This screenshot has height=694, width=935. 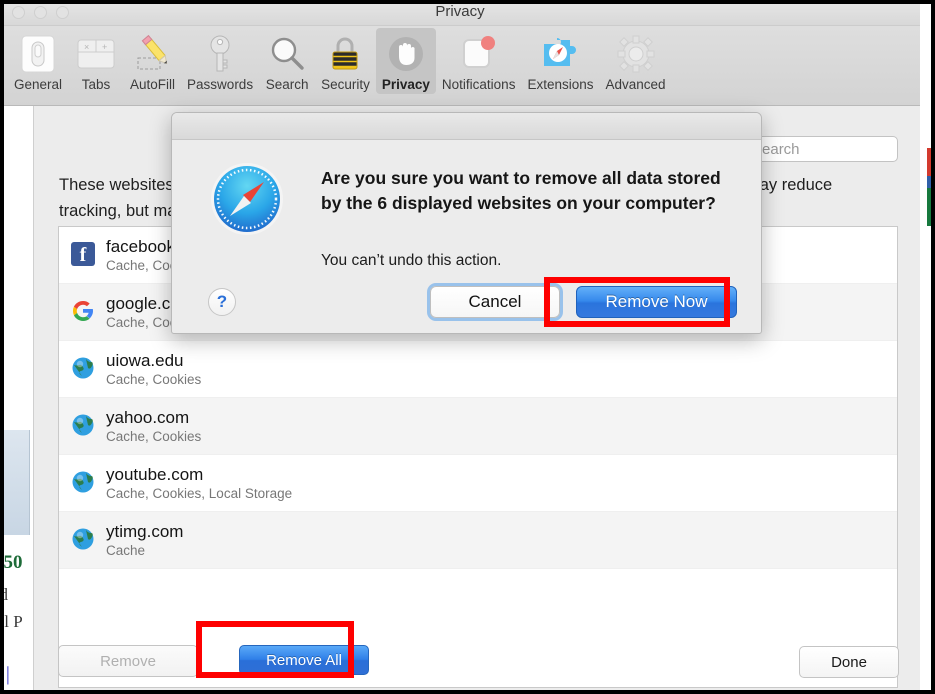 What do you see at coordinates (155, 474) in the screenshot?
I see `website-domain: youtube.com` at bounding box center [155, 474].